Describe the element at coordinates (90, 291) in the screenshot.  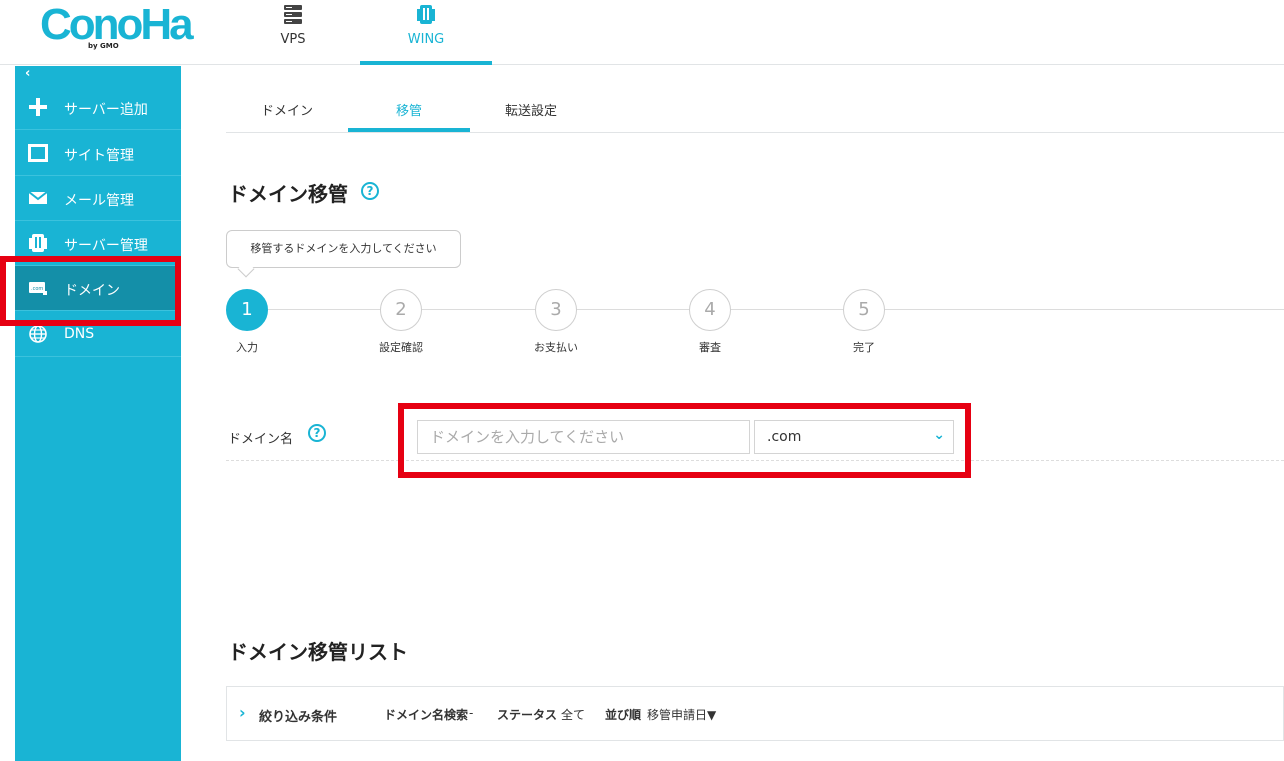
I see `highlight-box-sidebar-domain` at that location.